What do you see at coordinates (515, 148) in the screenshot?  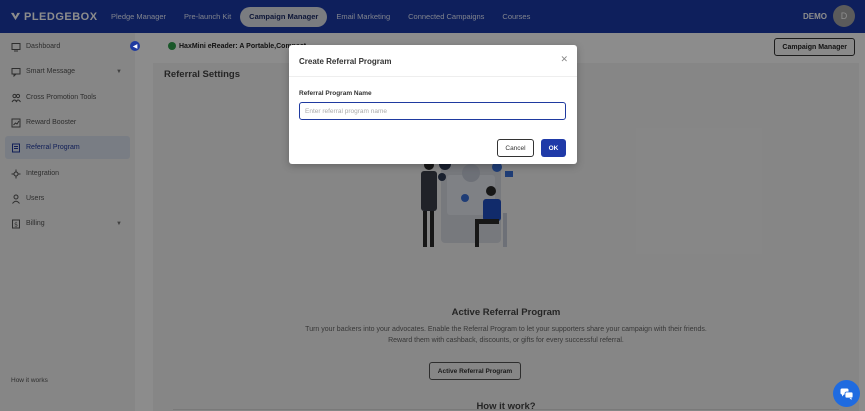 I see `cancel-button: Cancel` at bounding box center [515, 148].